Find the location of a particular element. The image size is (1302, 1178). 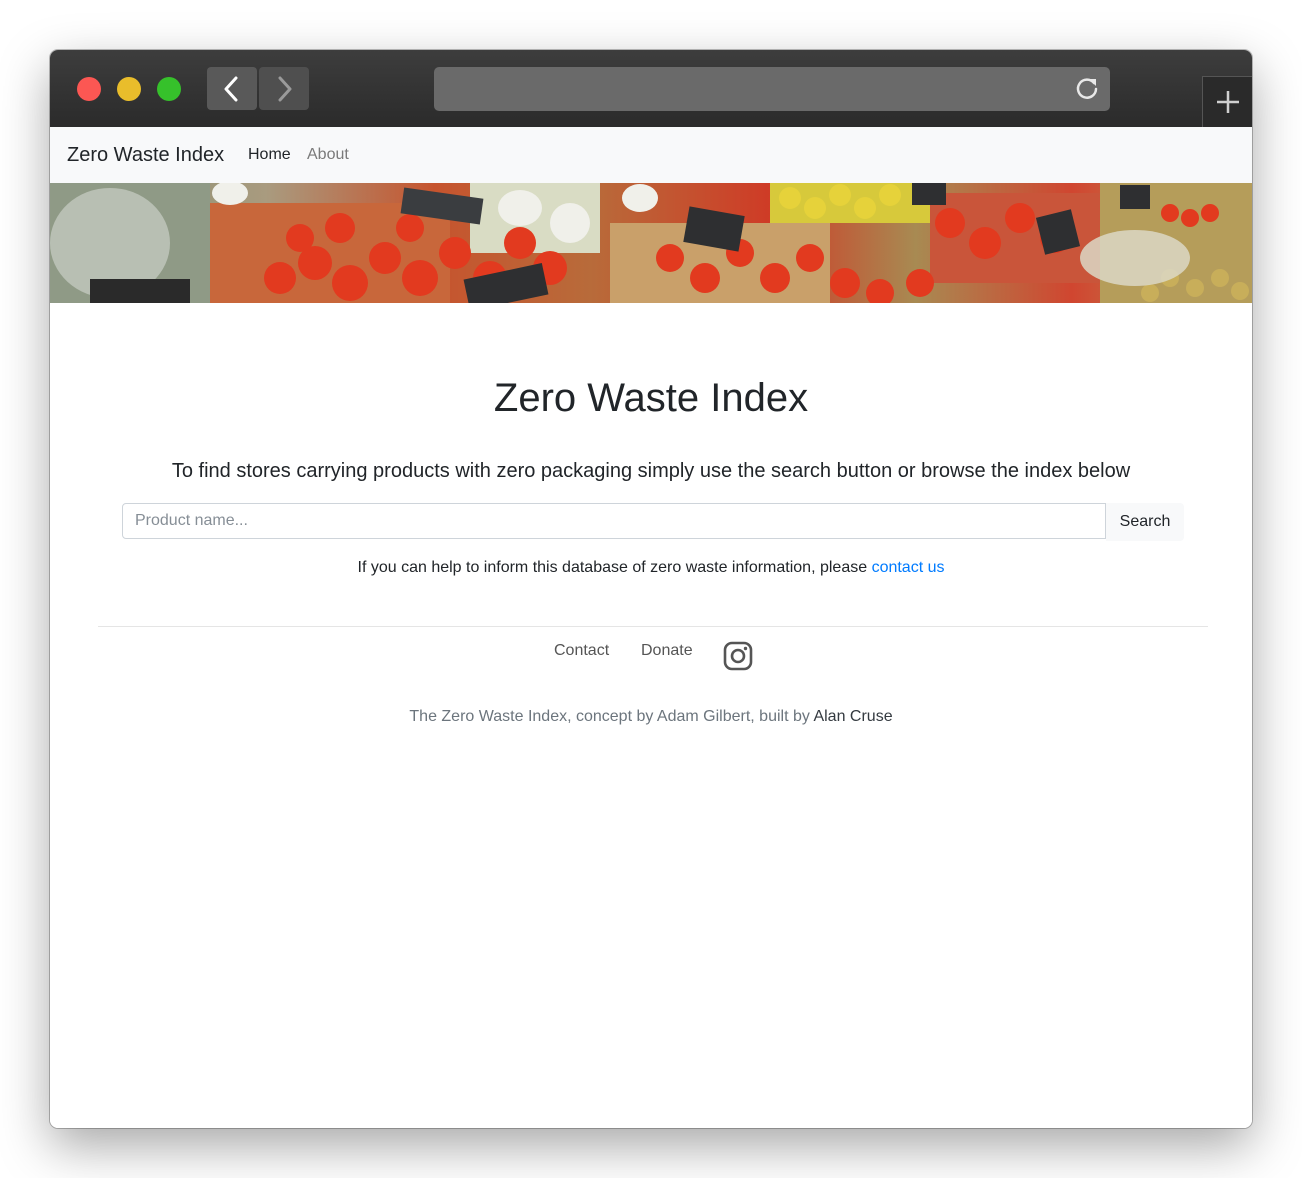

forward-button is located at coordinates (284, 88).